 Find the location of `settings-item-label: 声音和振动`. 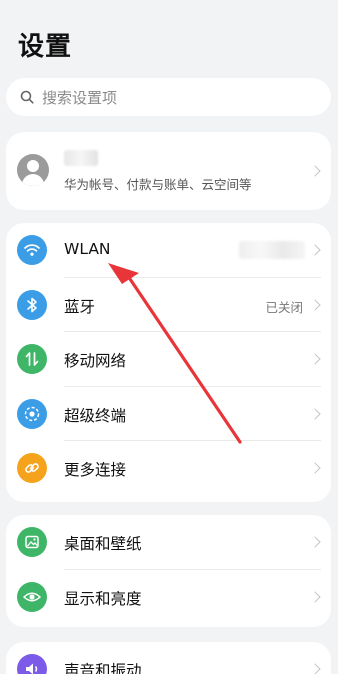

settings-item-label: 声音和振动 is located at coordinates (103, 668).